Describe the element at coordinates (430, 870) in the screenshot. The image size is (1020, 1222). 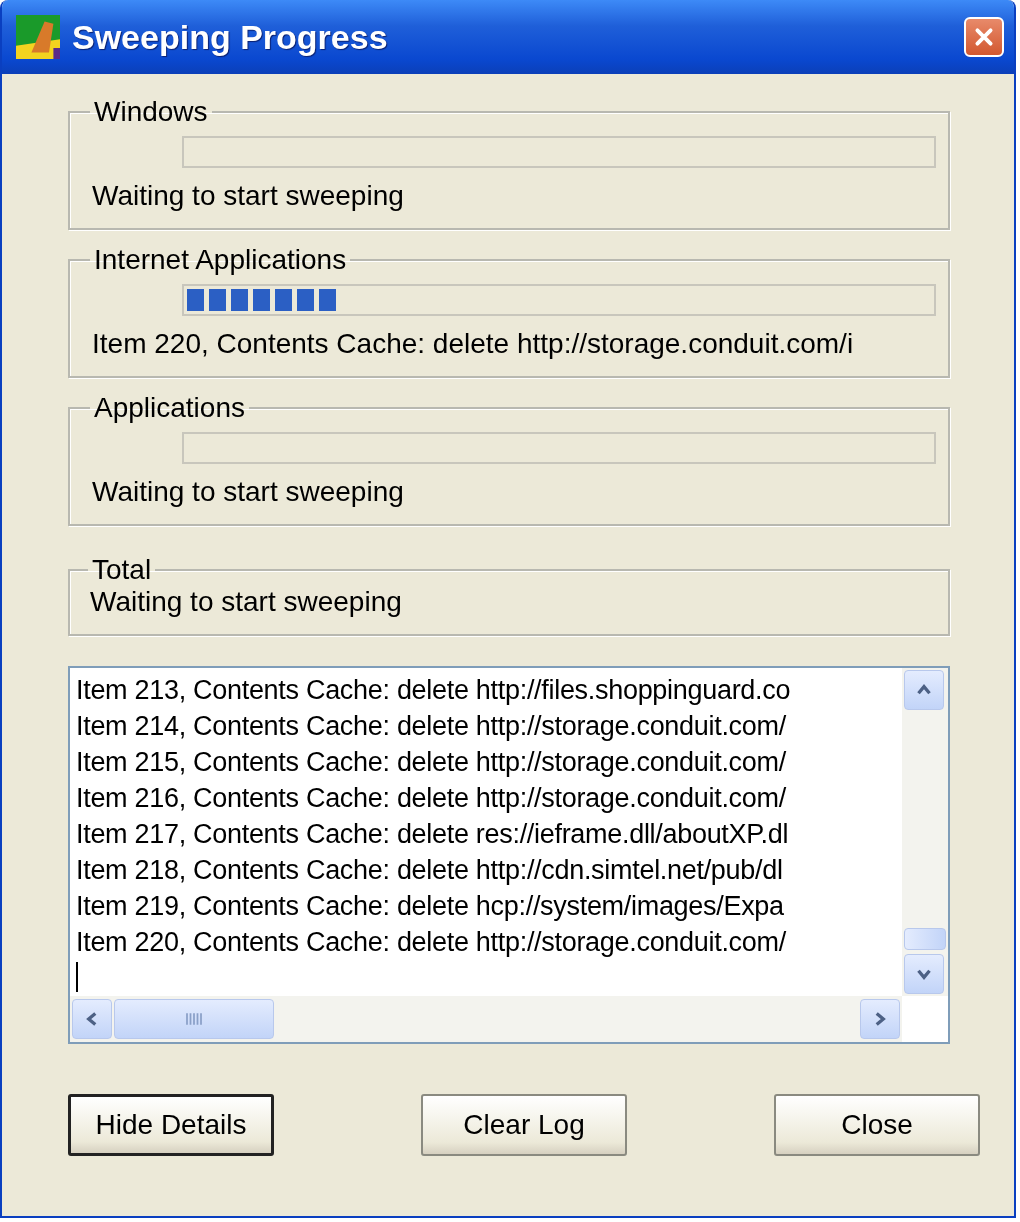
I see `log-line: Item 218, Contents Cache: delete http://cdn.simtel.net/pub/dl` at that location.